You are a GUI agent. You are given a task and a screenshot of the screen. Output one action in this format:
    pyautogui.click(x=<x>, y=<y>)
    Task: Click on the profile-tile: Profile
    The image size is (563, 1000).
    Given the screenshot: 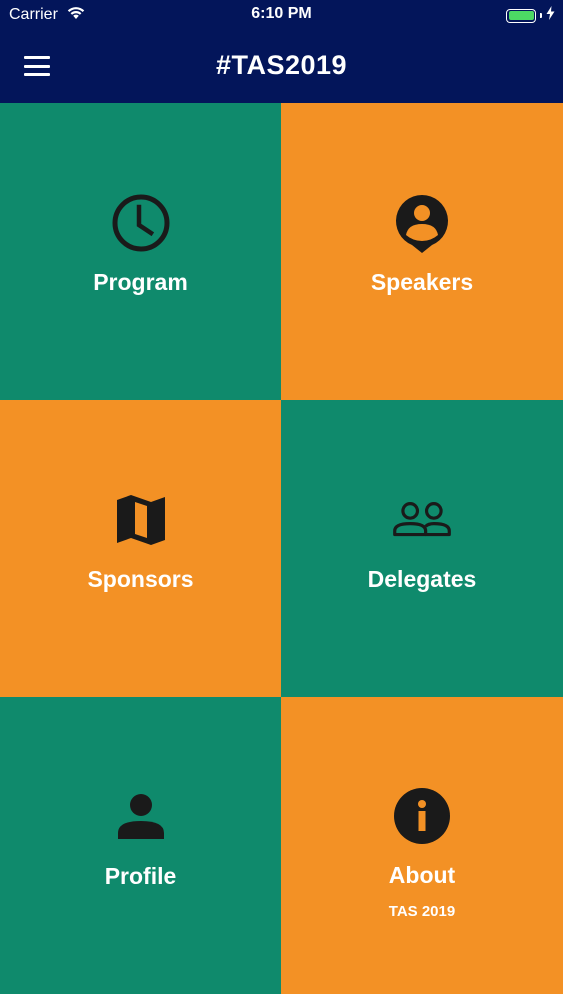 What is the action you would take?
    pyautogui.click(x=140, y=845)
    